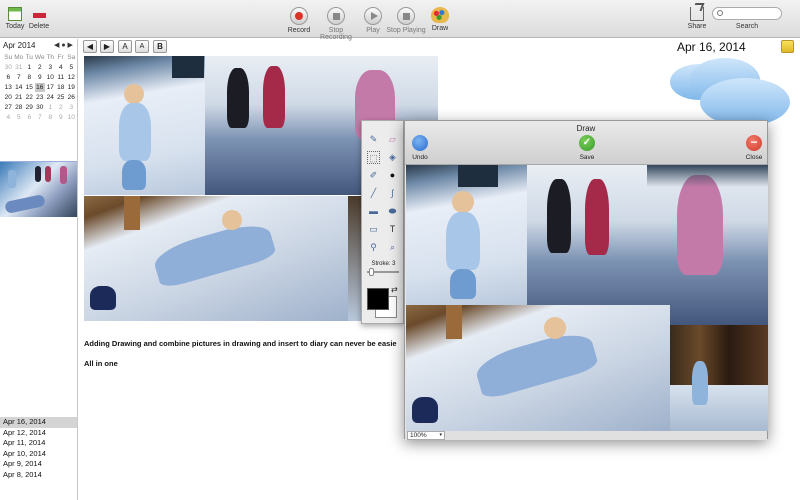 This screenshot has height=500, width=800. What do you see at coordinates (8, 107) in the screenshot?
I see `calendar-day: 27` at bounding box center [8, 107].